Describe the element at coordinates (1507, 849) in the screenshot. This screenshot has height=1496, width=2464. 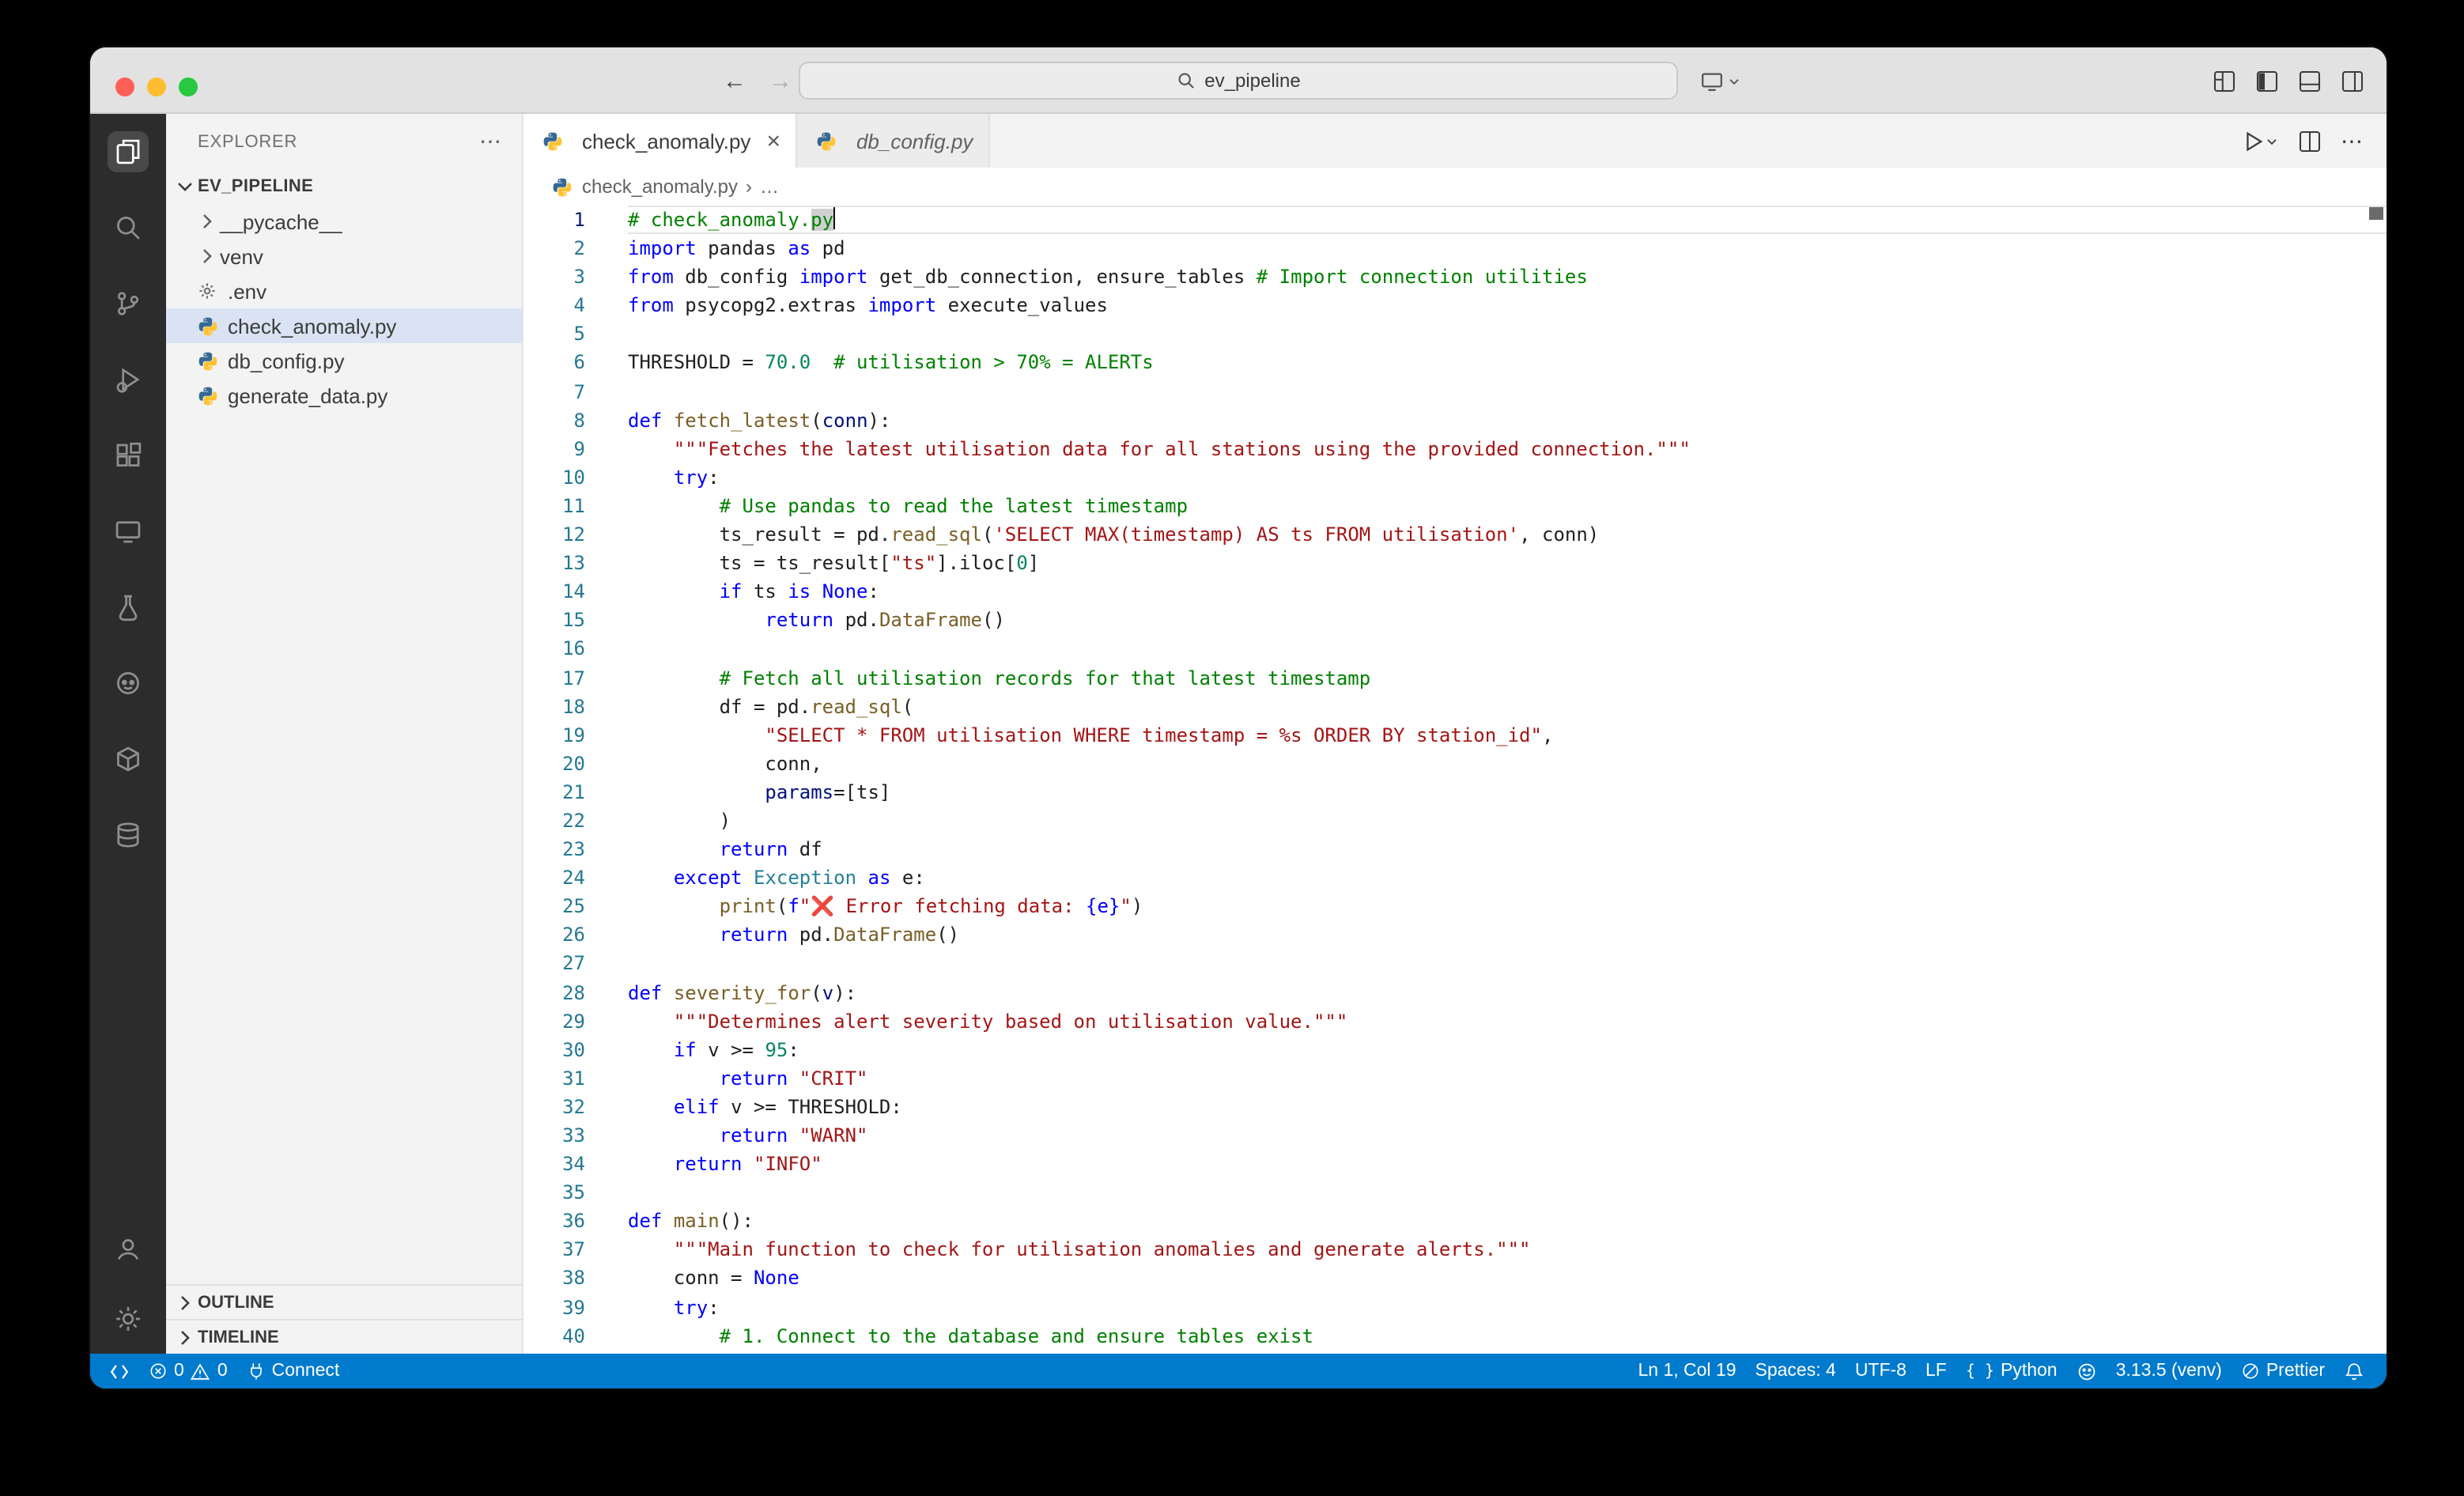
I see `code-line: return df` at that location.